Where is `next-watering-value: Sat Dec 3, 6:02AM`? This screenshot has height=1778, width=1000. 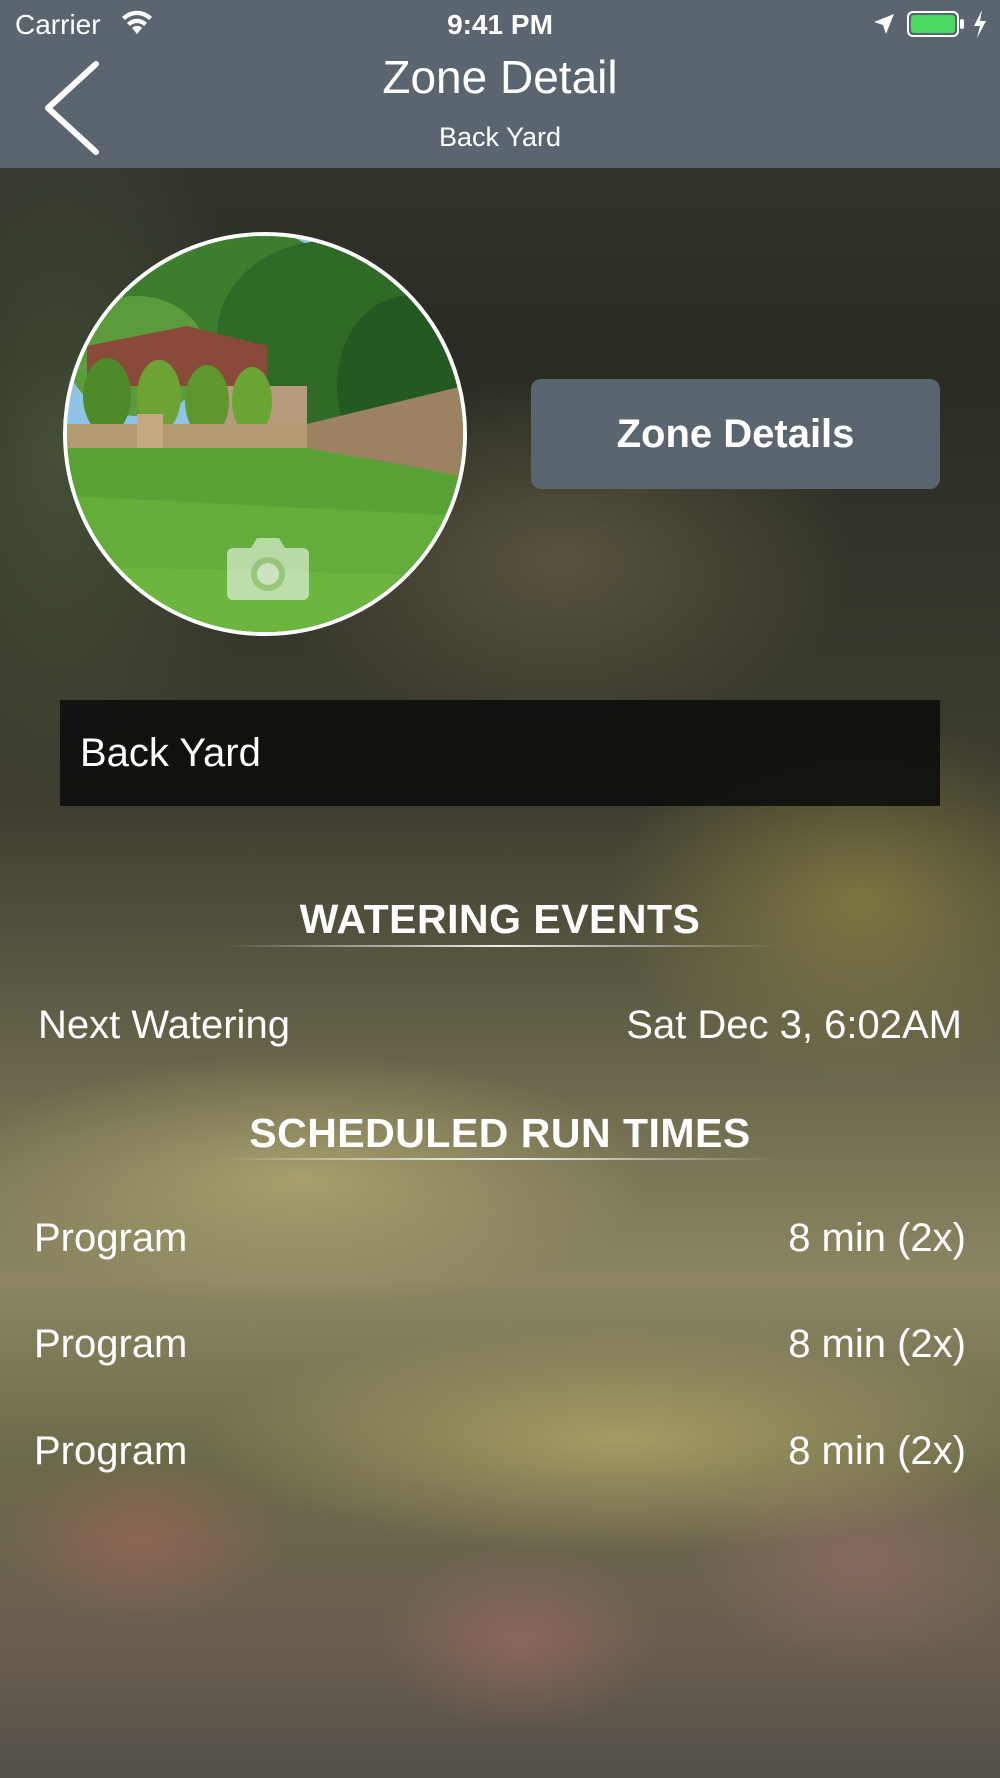 next-watering-value: Sat Dec 3, 6:02AM is located at coordinates (794, 1025).